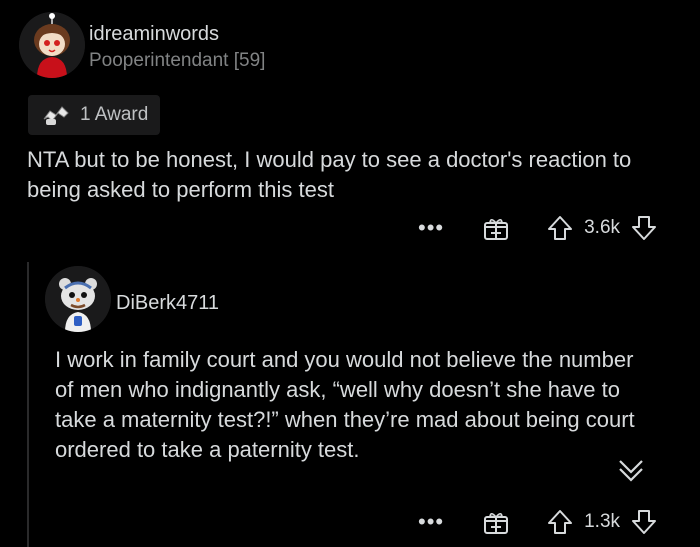  Describe the element at coordinates (177, 60) in the screenshot. I see `user-flair: Pooperintendant [59]` at that location.